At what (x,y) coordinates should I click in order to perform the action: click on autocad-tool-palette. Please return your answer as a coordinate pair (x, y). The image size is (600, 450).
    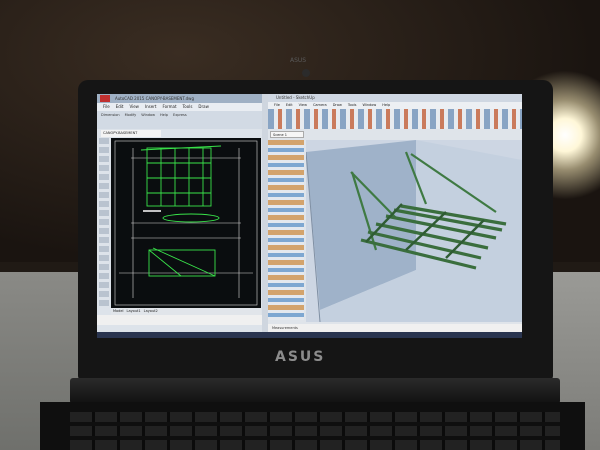
    Looking at the image, I should click on (104, 223).